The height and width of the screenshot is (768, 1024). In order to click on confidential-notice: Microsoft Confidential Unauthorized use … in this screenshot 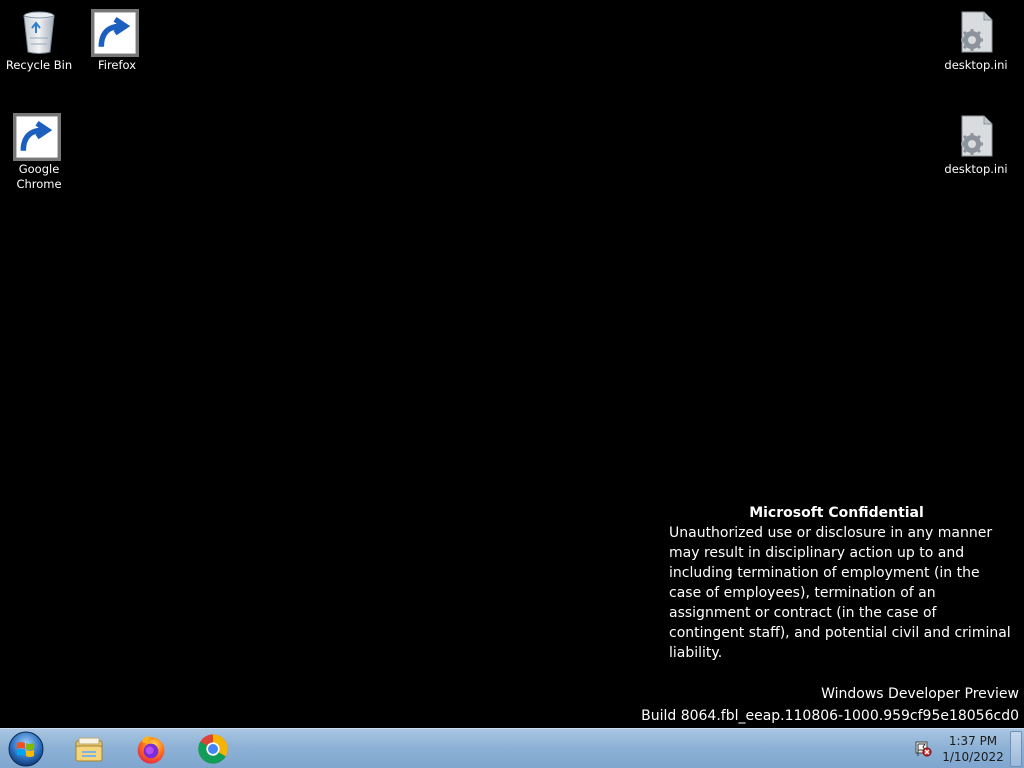, I will do `click(841, 583)`.